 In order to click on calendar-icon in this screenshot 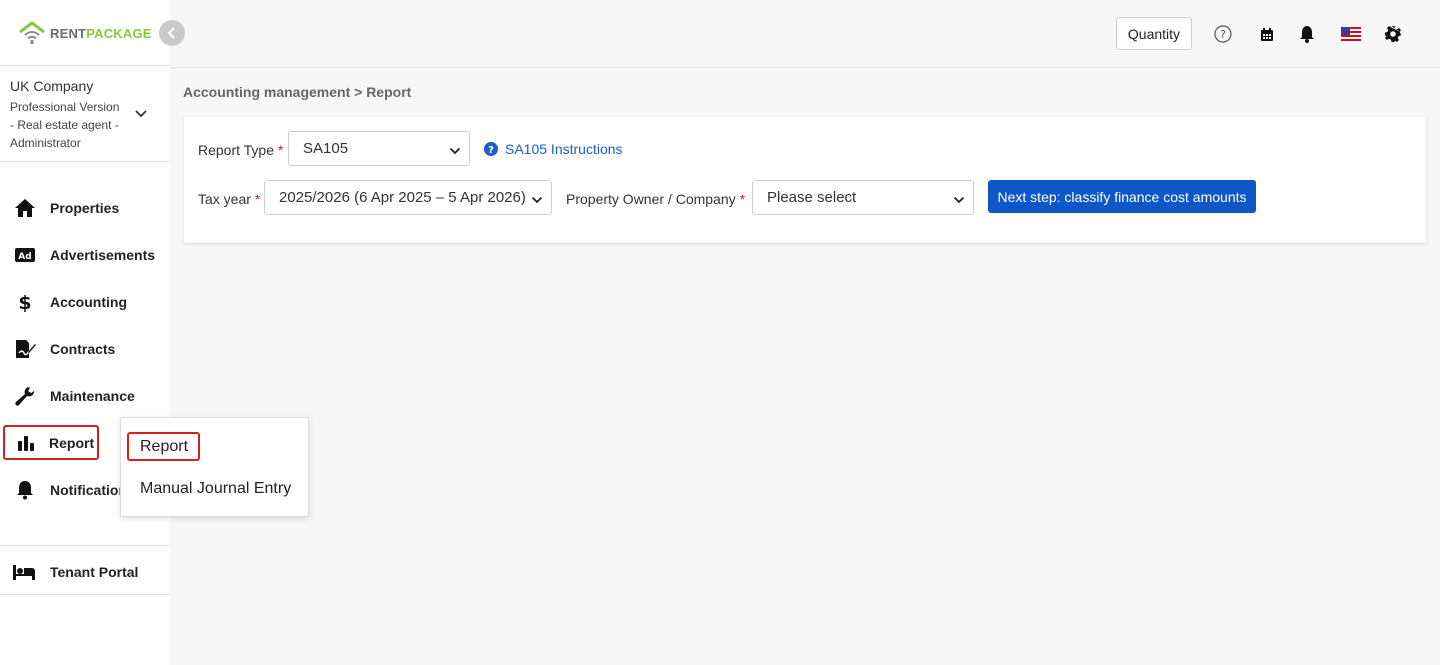, I will do `click(1267, 34)`.